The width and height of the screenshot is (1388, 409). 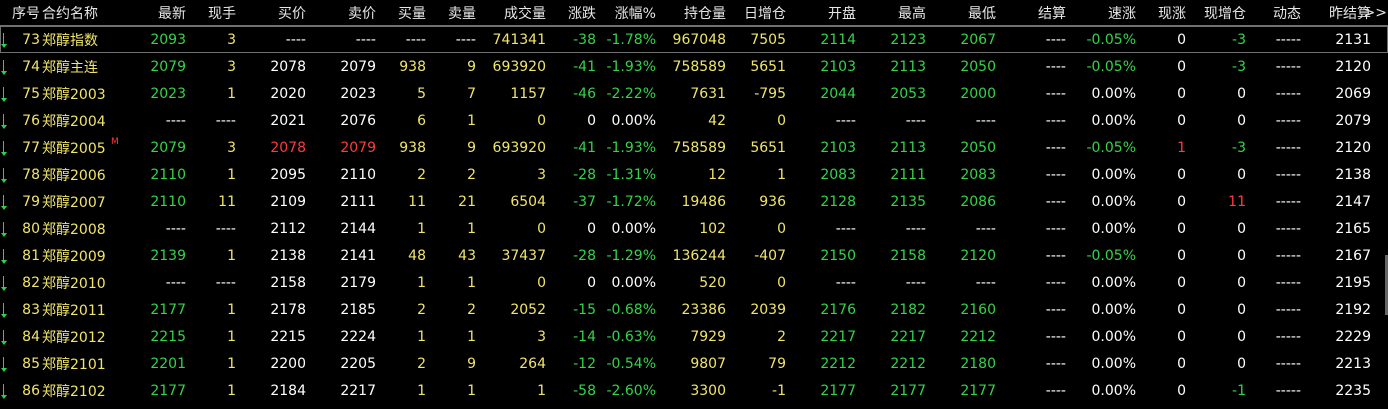 I want to click on cell-high: 2113, so click(x=908, y=147).